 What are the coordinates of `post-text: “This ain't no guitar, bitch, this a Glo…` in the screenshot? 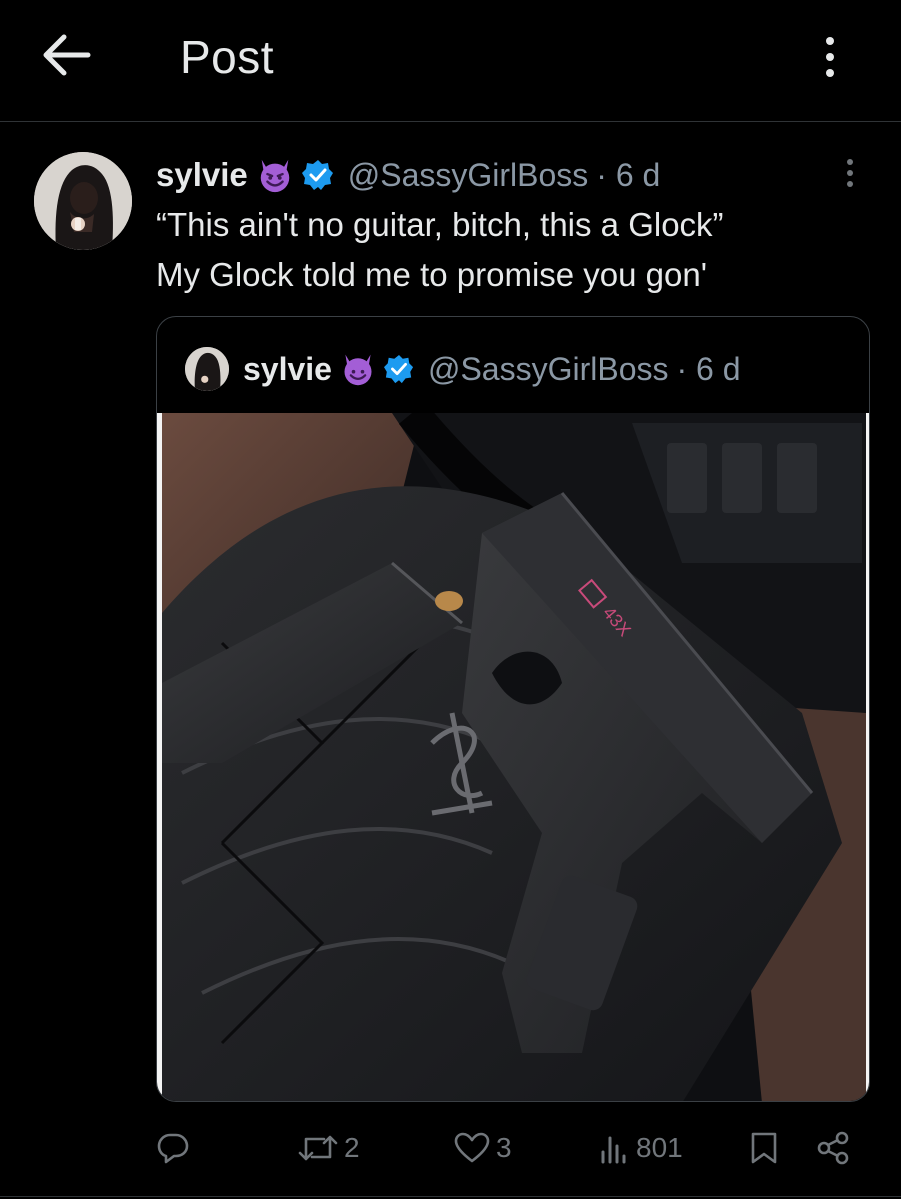 It's located at (516, 250).